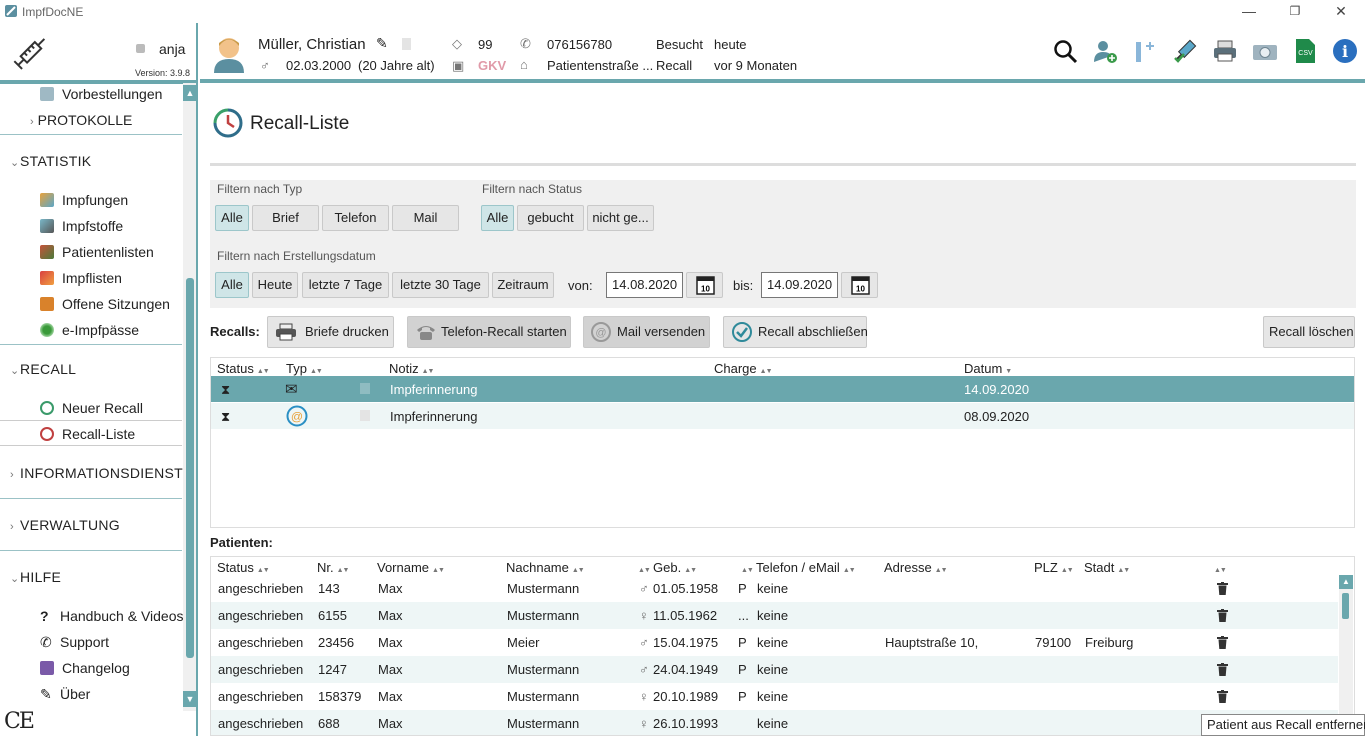  I want to click on sidebar-scrollbar: ▲ ▼, so click(189, 397).